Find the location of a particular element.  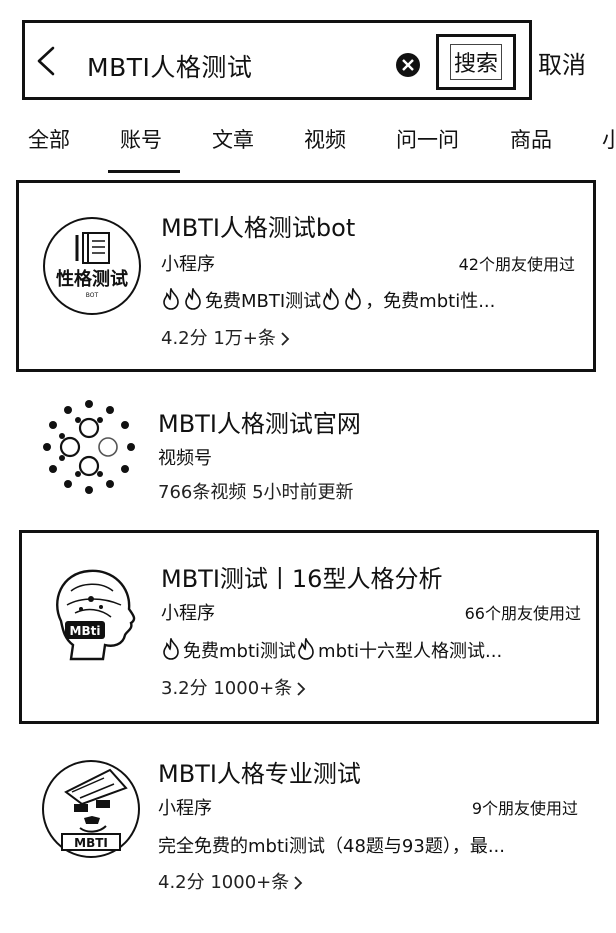

result-item: MBTI人格测试官网 视频号 766条视频 5小时前更新 is located at coordinates (306, 449).